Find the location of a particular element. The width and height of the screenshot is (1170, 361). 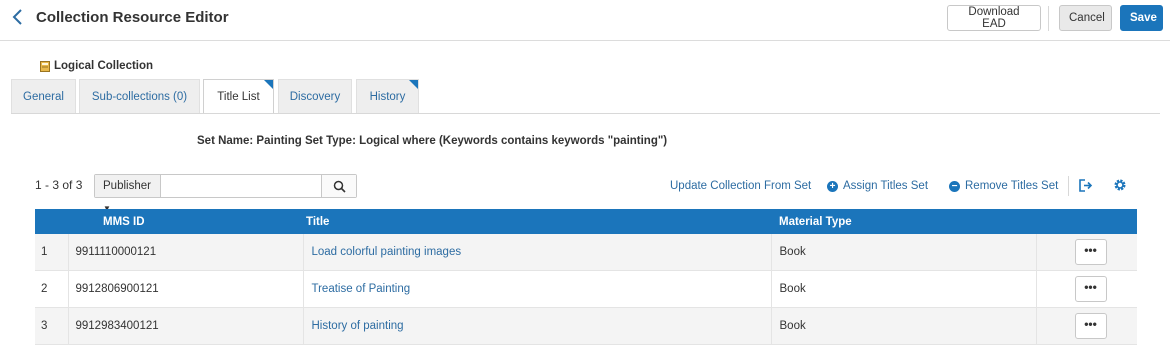

mms-id-cell: 9912983400121 is located at coordinates (185, 326).